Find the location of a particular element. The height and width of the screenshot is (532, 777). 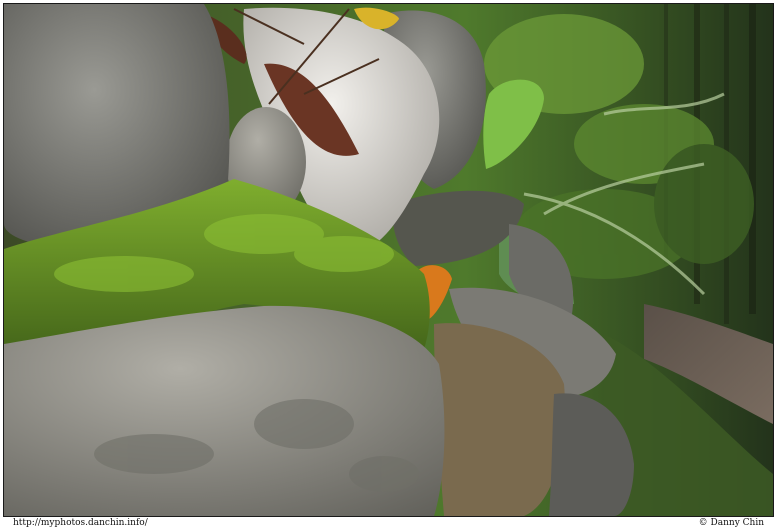

copyright-notice: © Danny Chin is located at coordinates (731, 523).